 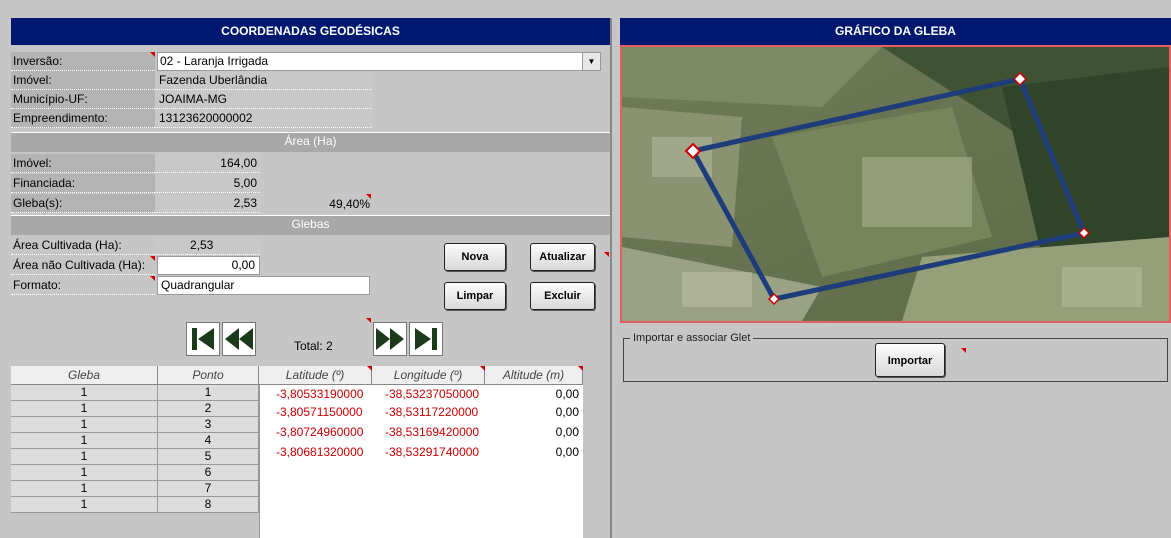 What do you see at coordinates (562, 296) in the screenshot?
I see `excluir-button: Excluir` at bounding box center [562, 296].